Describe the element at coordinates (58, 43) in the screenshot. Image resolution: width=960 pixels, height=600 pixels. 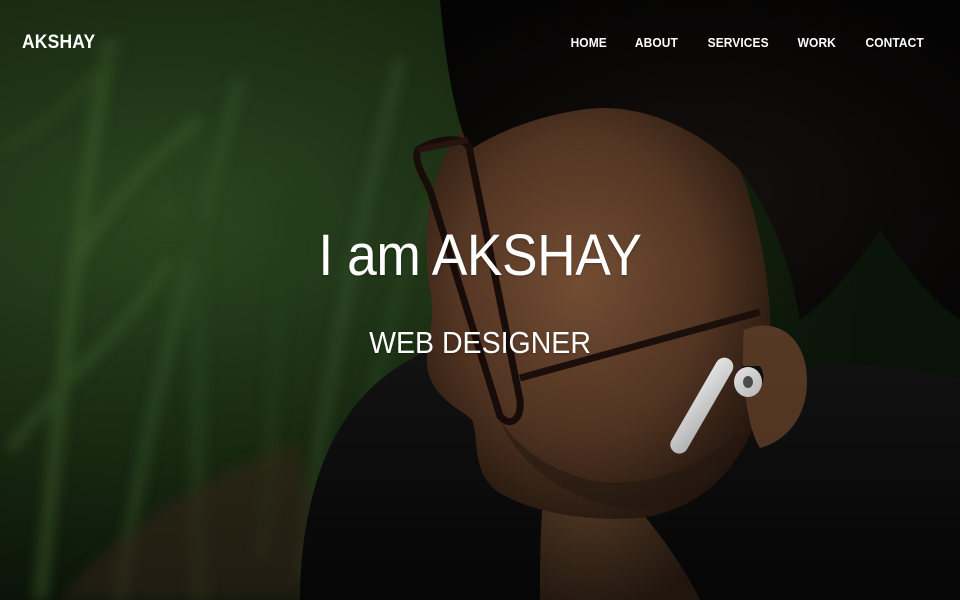
I see `brand-logo-link: AKSHAY` at that location.